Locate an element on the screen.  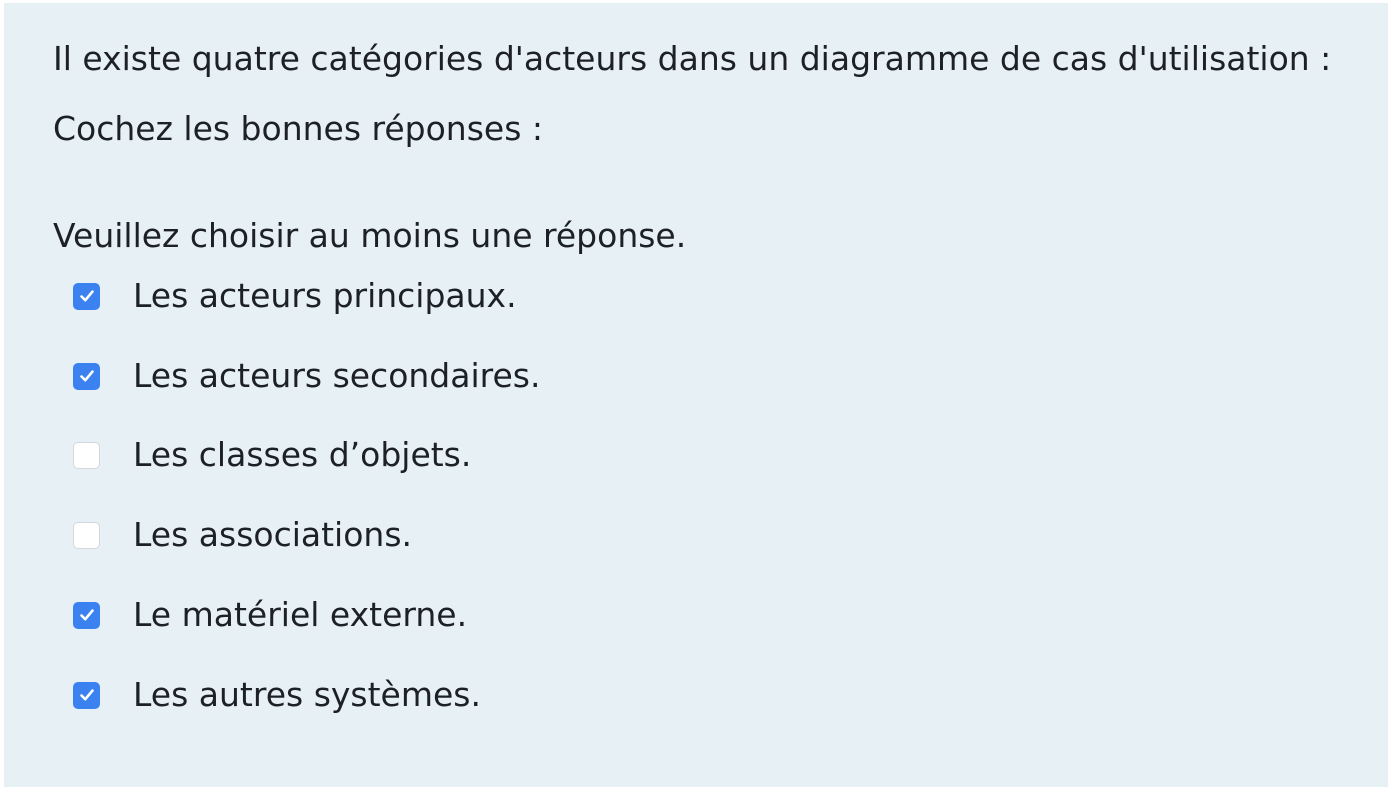
answer-option-5: Le matériel externe. is located at coordinates (270, 615).